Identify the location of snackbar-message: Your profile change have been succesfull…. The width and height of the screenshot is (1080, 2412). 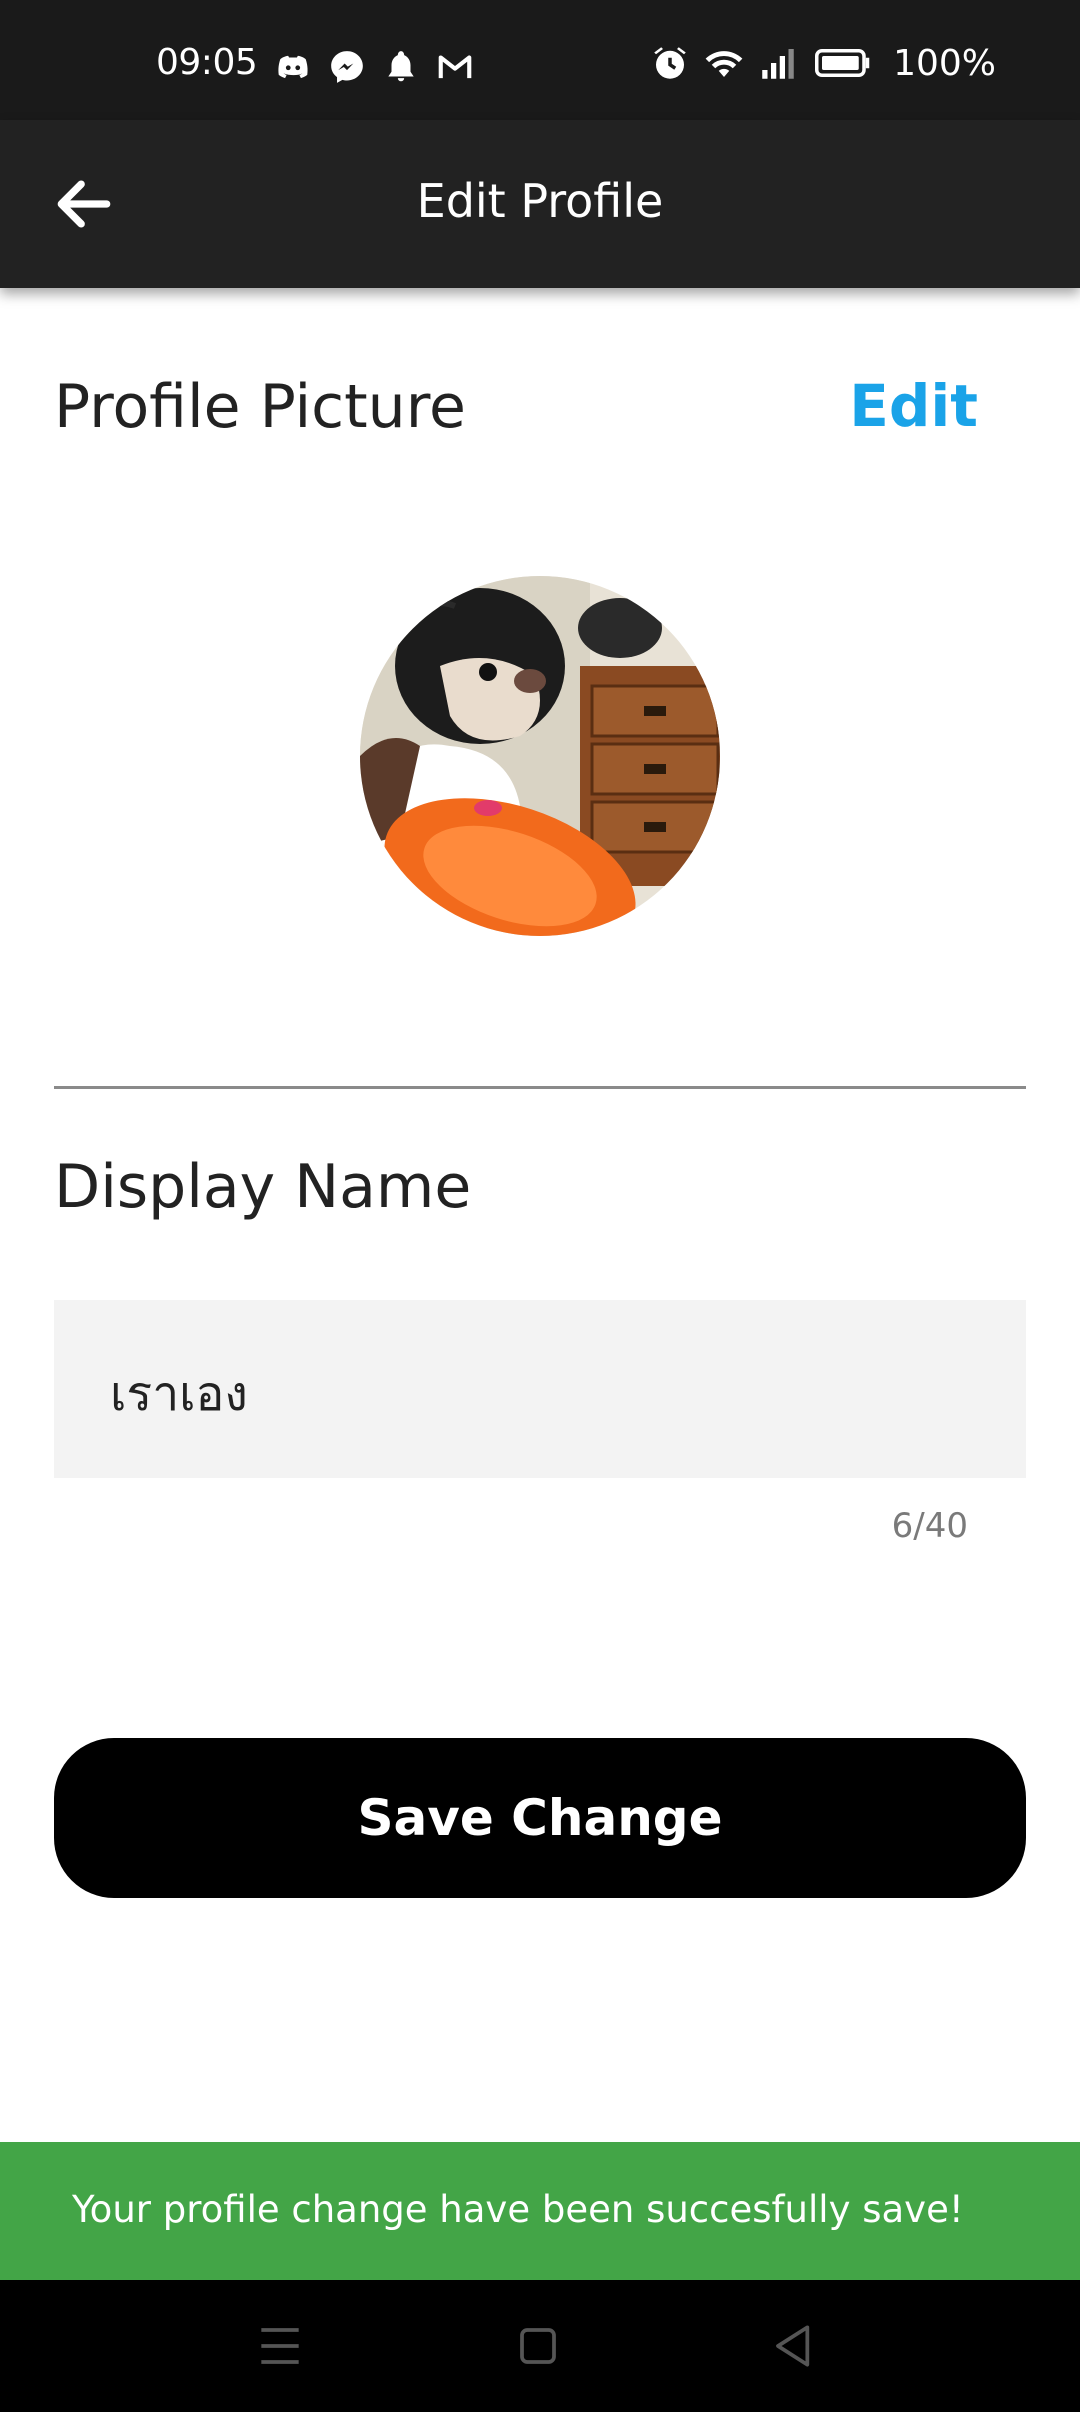
(518, 2209).